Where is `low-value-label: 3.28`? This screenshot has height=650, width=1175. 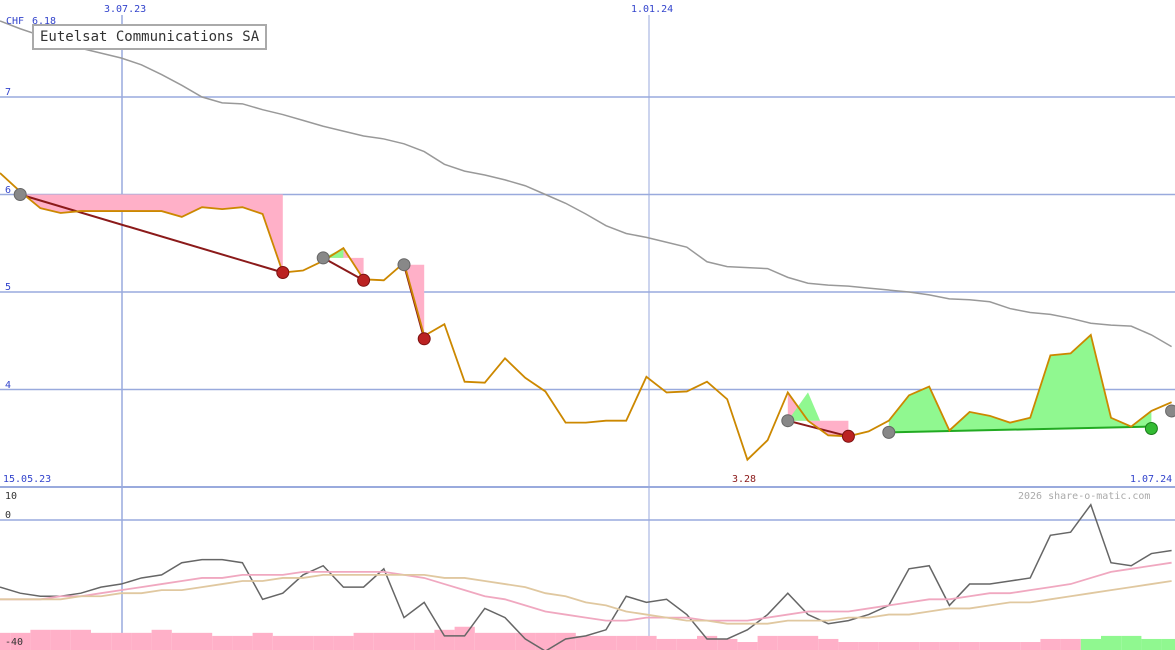
low-value-label: 3.28 is located at coordinates (744, 479).